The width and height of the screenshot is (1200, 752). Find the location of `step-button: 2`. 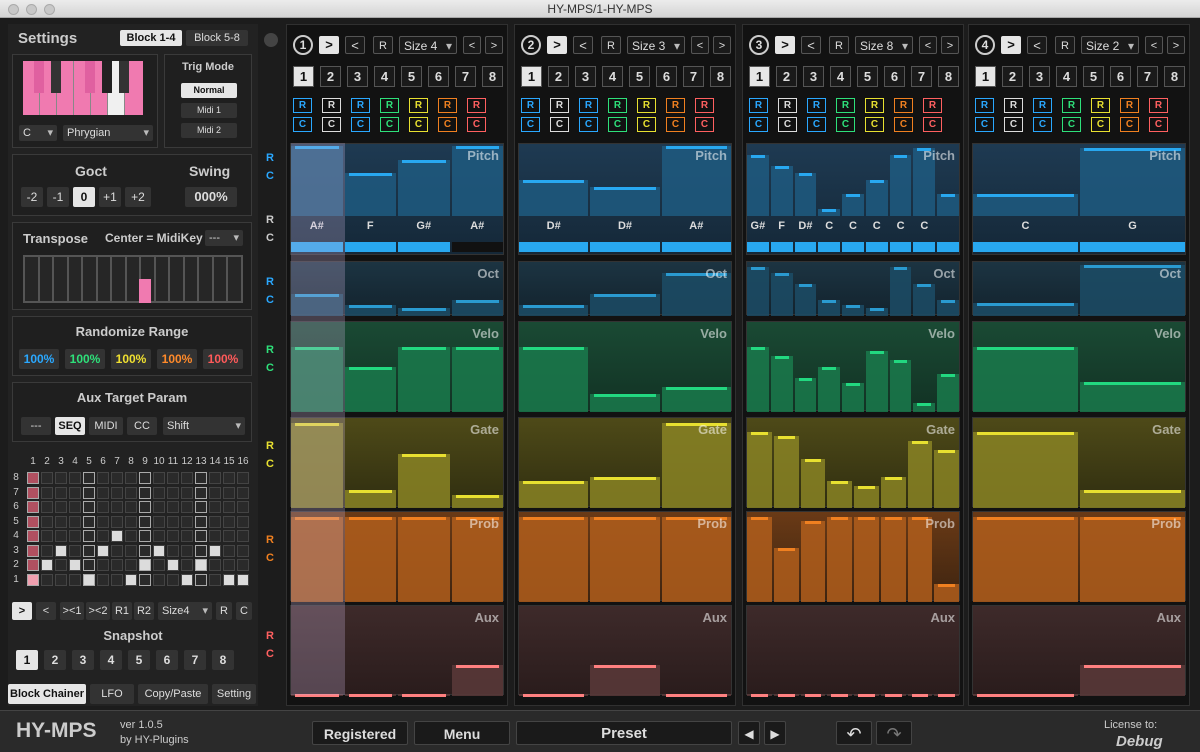

step-button: 2 is located at coordinates (558, 76).